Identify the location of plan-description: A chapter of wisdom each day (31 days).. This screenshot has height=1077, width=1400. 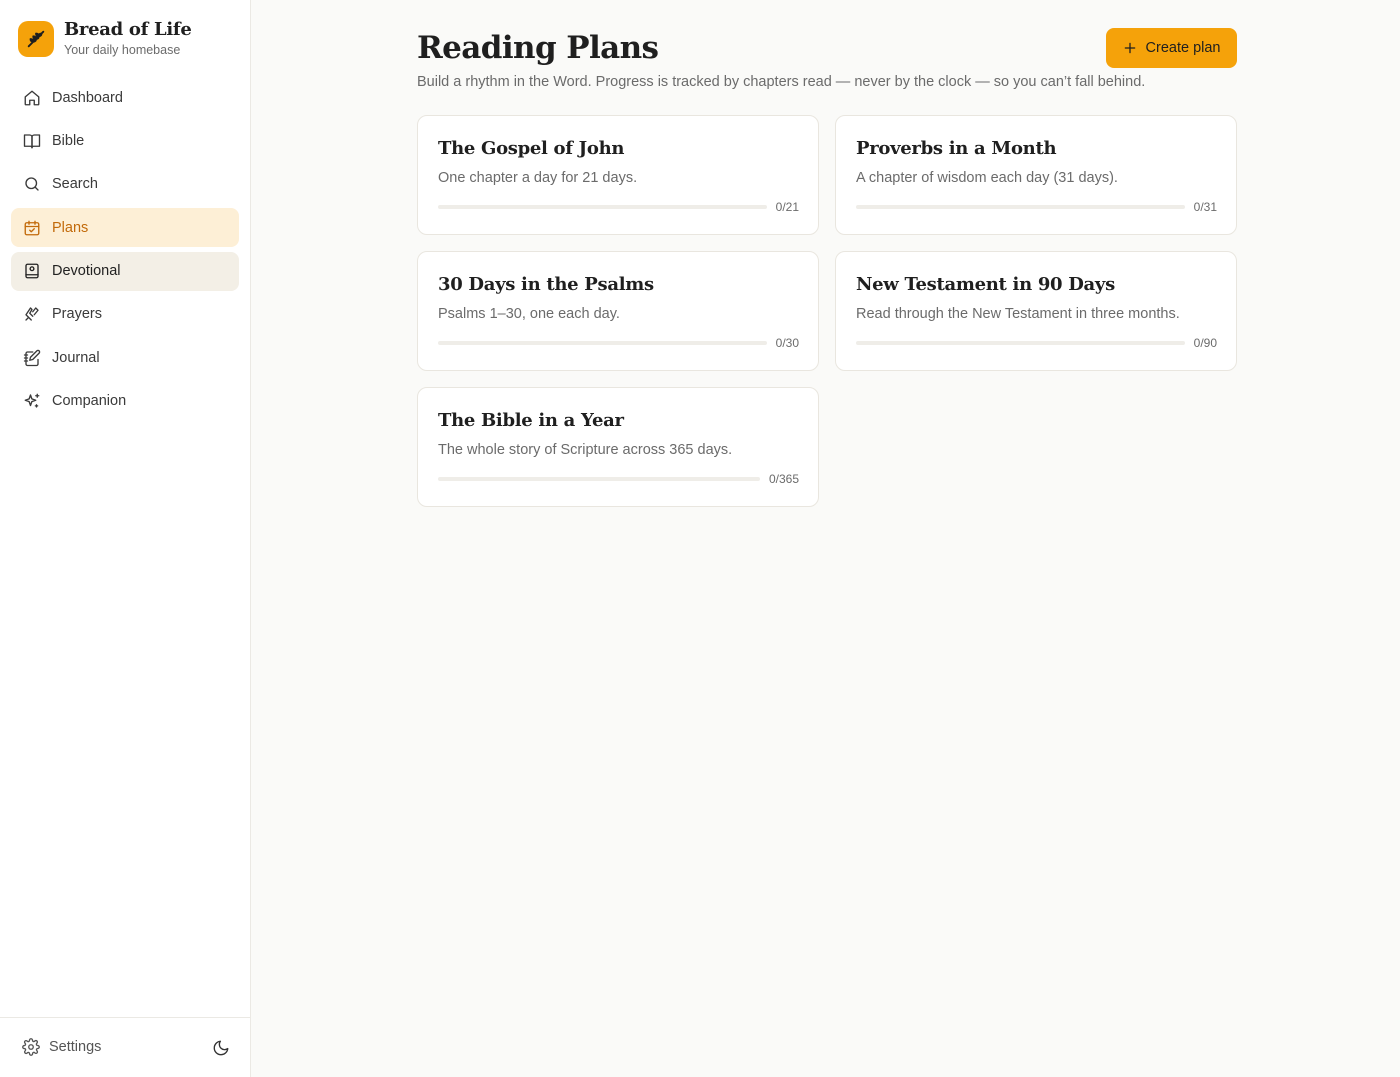
(987, 178).